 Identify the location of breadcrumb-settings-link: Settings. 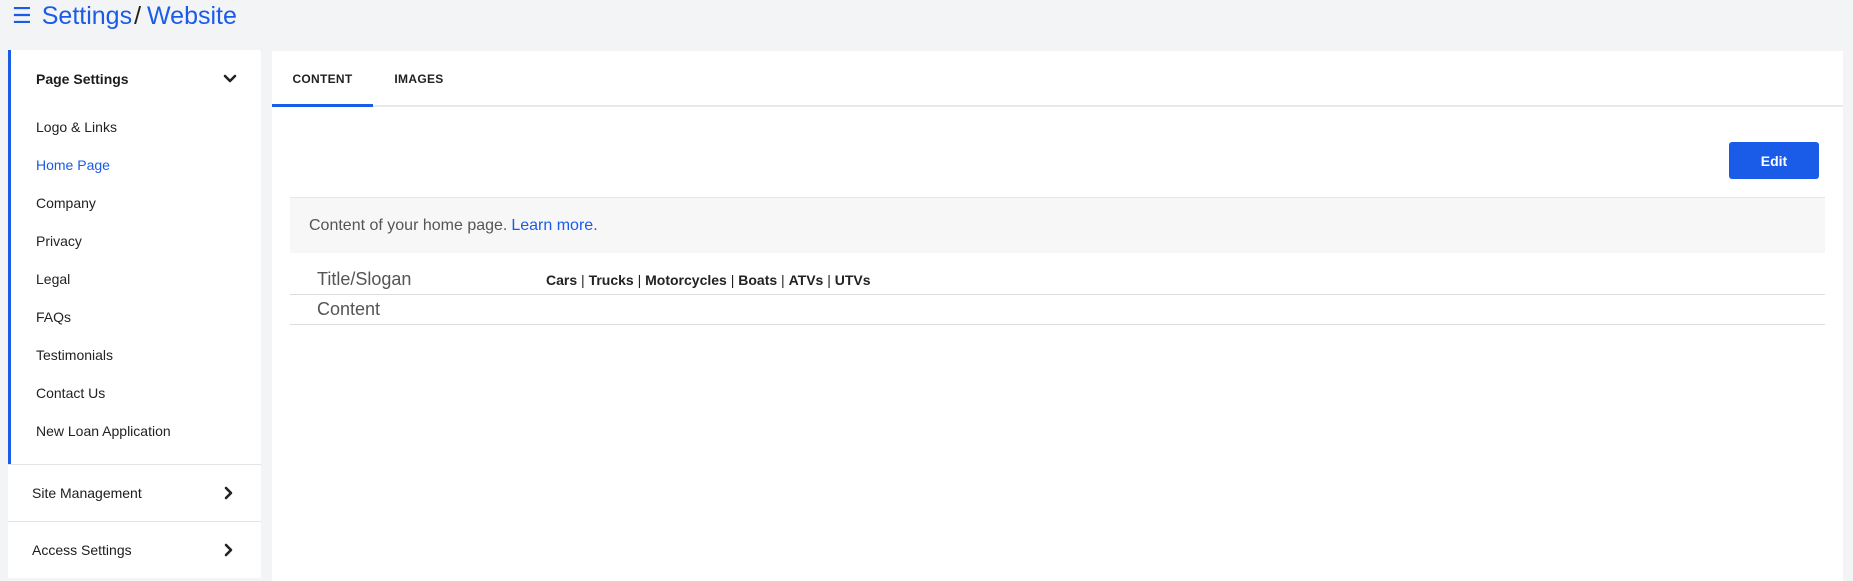
(87, 16).